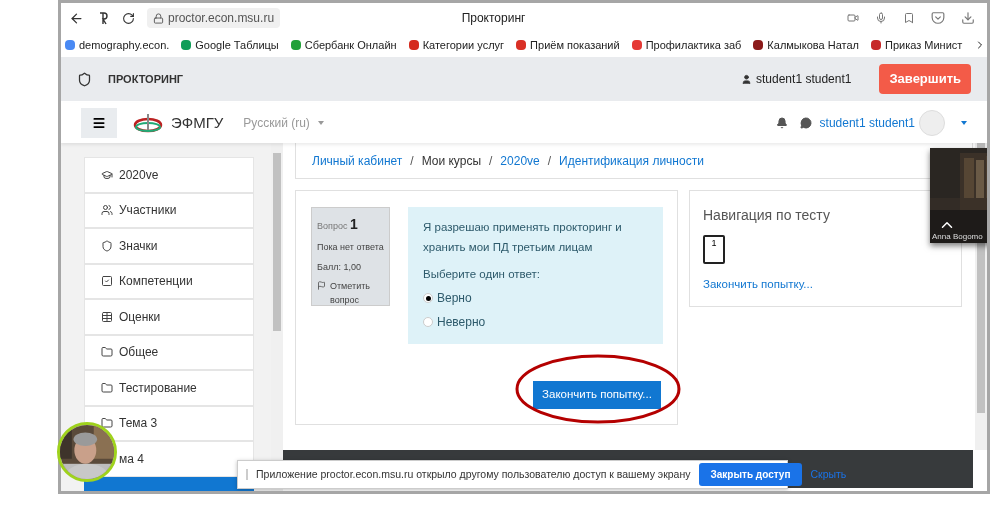 The image size is (1004, 517). What do you see at coordinates (339, 267) in the screenshot?
I see `question-grade: Балл: 1,00` at bounding box center [339, 267].